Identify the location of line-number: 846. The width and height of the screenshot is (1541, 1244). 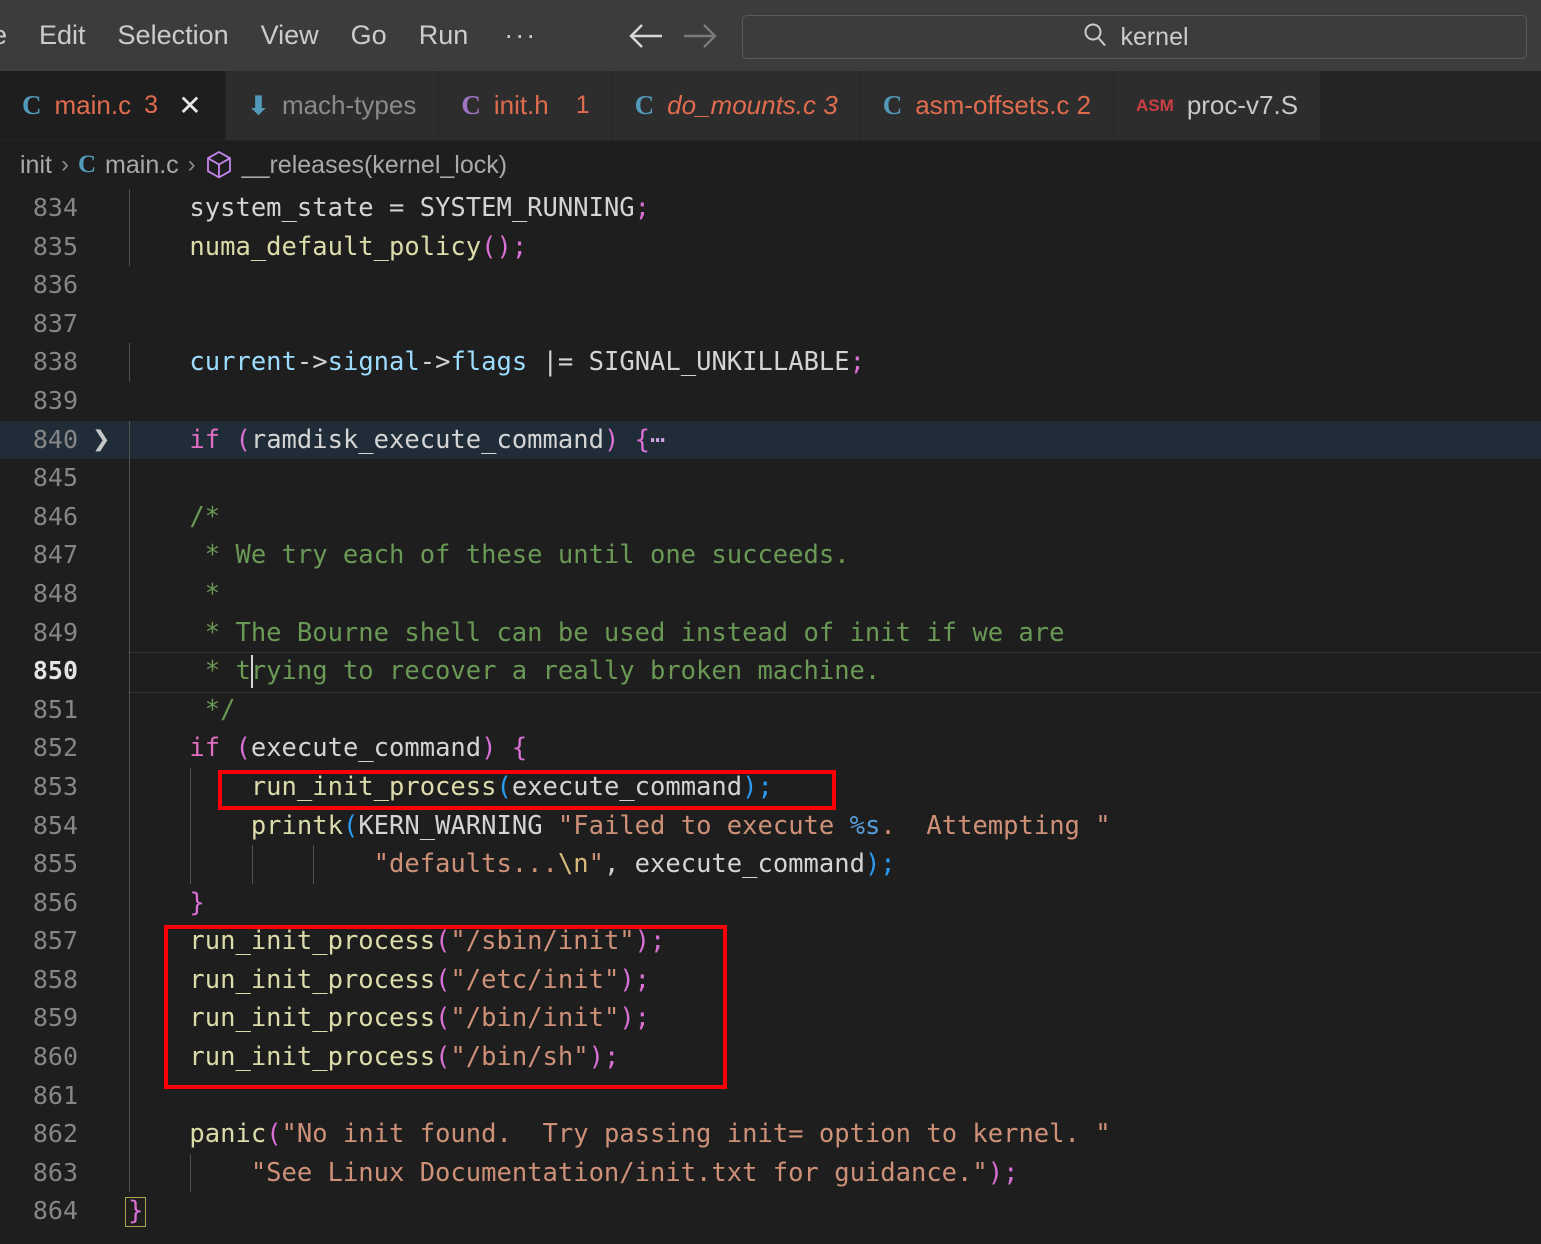
(55, 516).